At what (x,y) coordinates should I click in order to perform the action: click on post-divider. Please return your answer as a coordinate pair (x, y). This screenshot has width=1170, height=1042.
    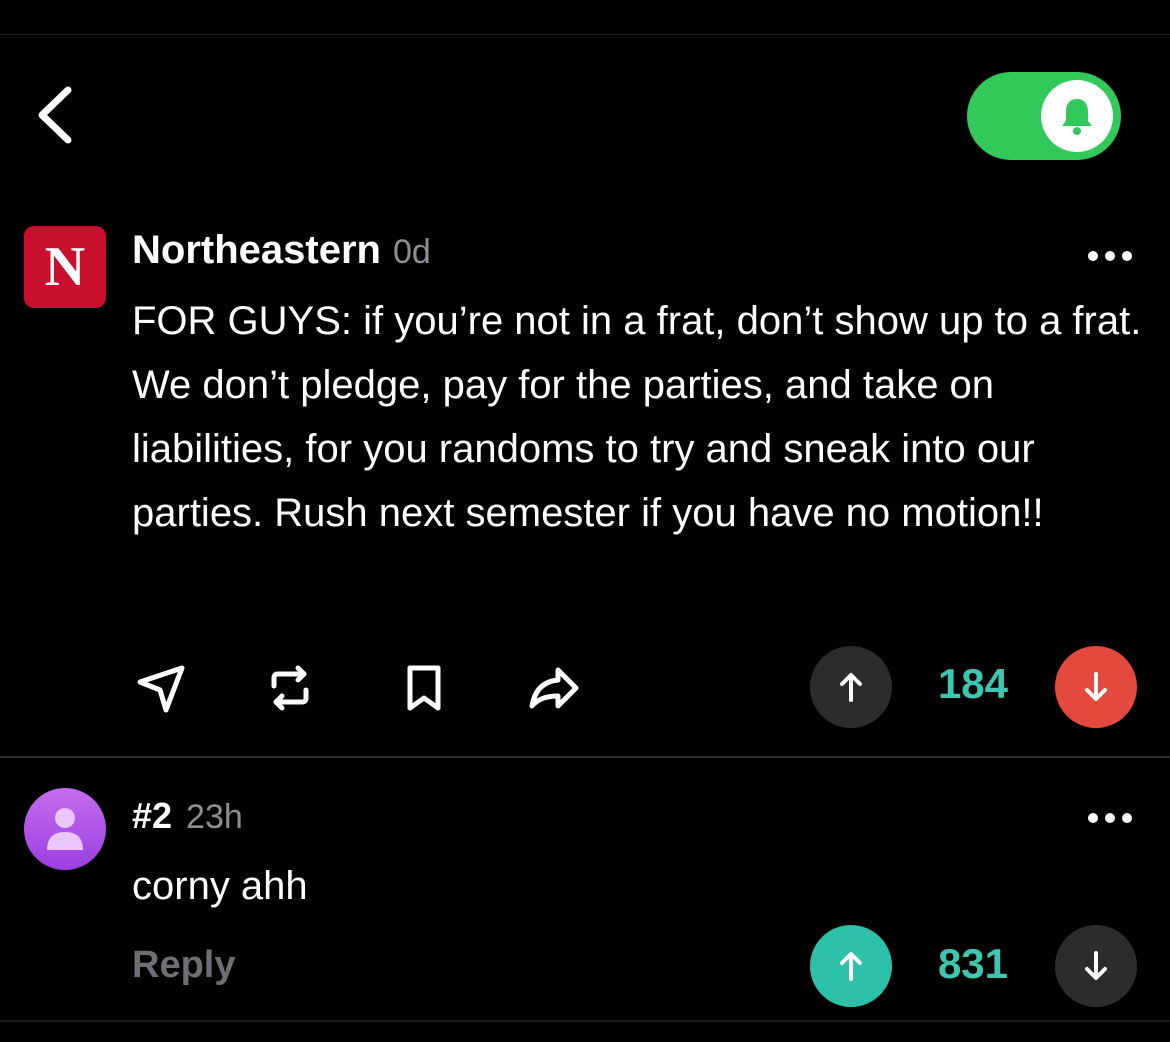
    Looking at the image, I should click on (585, 757).